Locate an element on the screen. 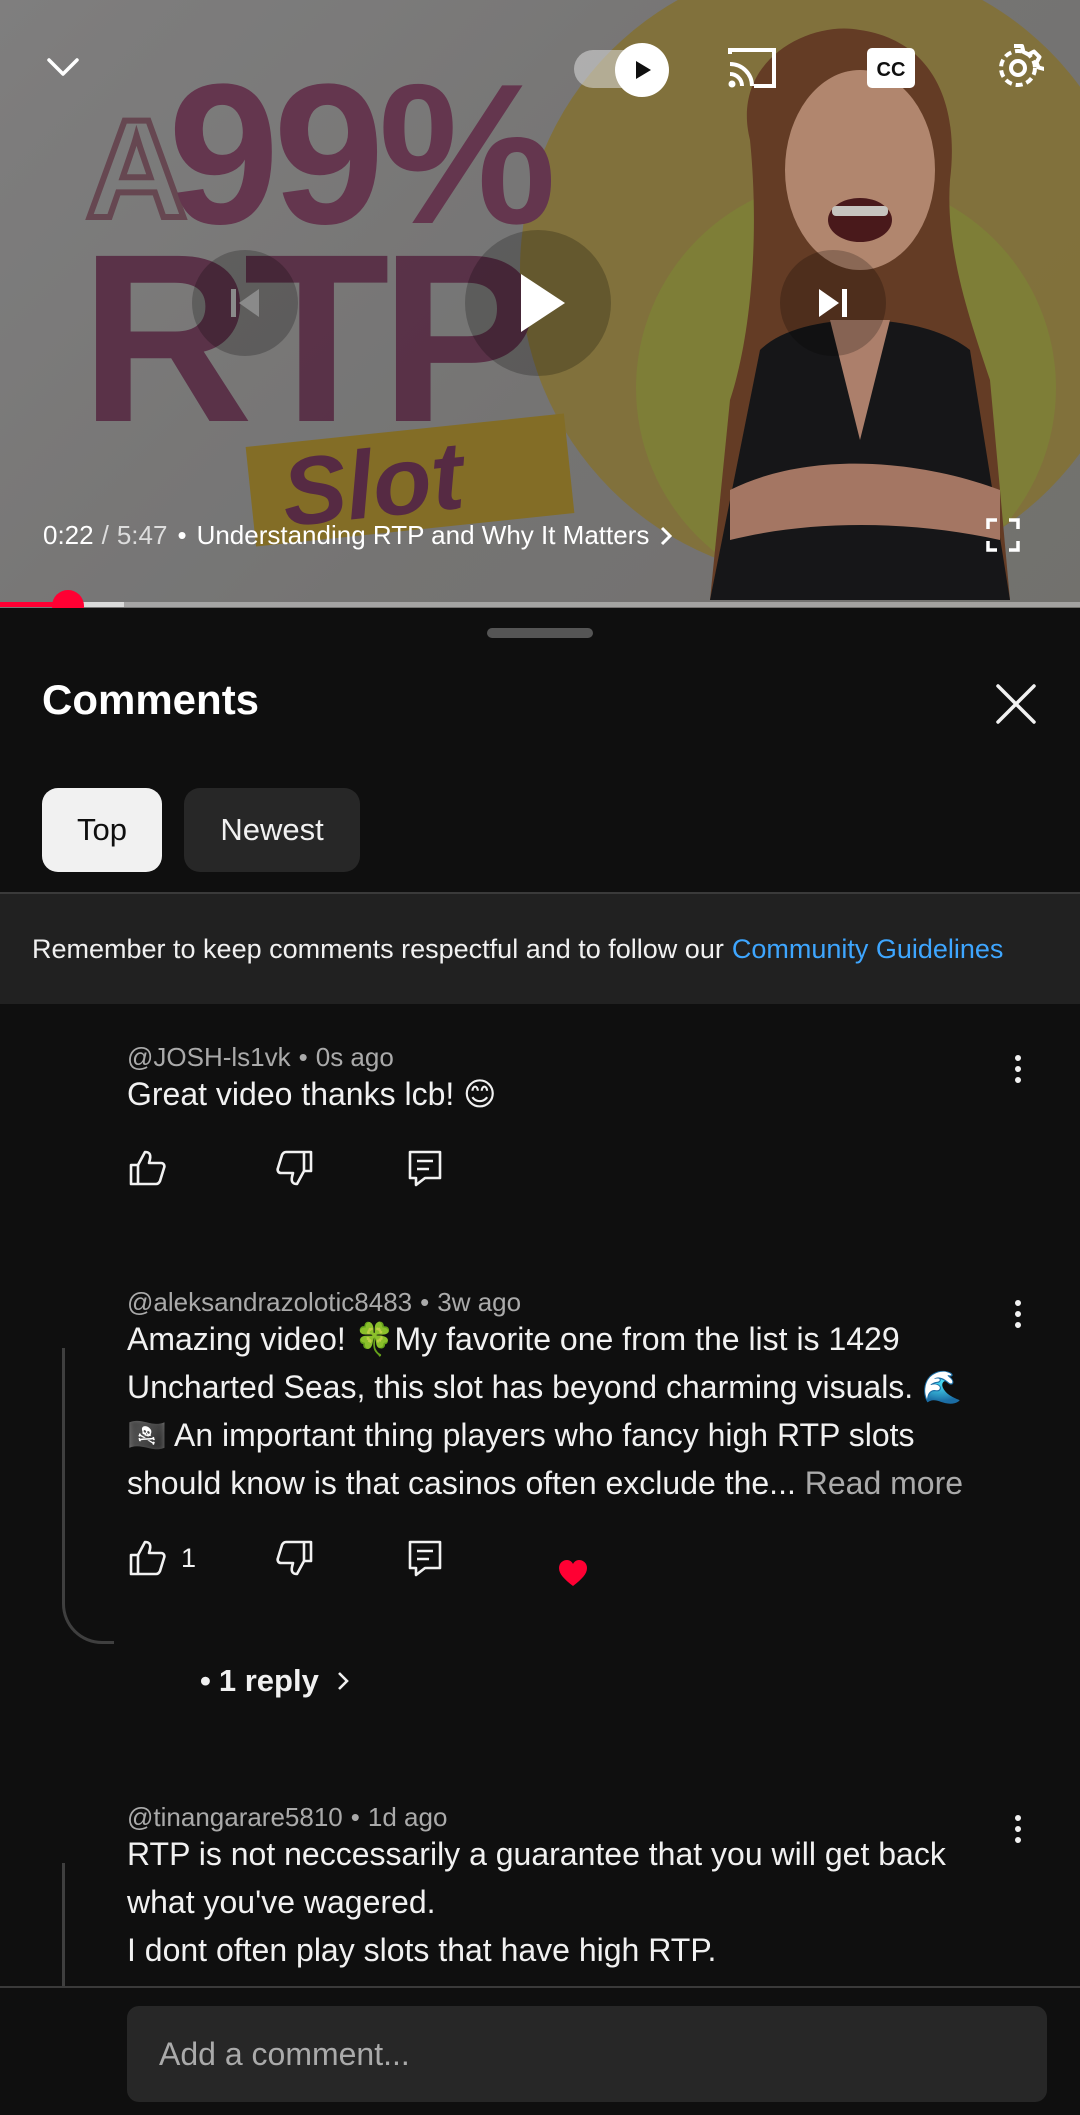 Image resolution: width=1080 pixels, height=2115 pixels. read-more-link: Read more is located at coordinates (884, 1483).